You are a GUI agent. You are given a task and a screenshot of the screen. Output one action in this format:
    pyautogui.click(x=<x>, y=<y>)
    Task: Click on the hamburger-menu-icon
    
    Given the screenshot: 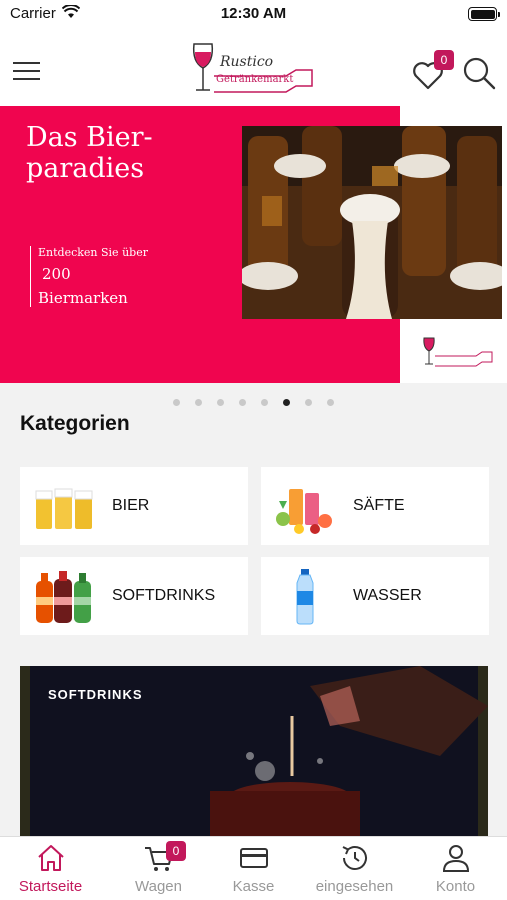 What is the action you would take?
    pyautogui.click(x=26, y=71)
    